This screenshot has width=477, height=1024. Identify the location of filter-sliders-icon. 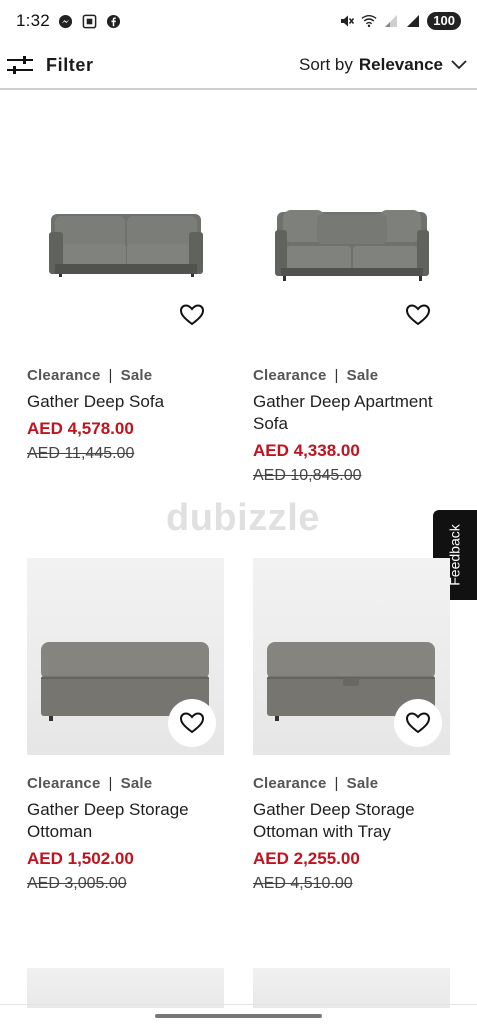
(20, 65).